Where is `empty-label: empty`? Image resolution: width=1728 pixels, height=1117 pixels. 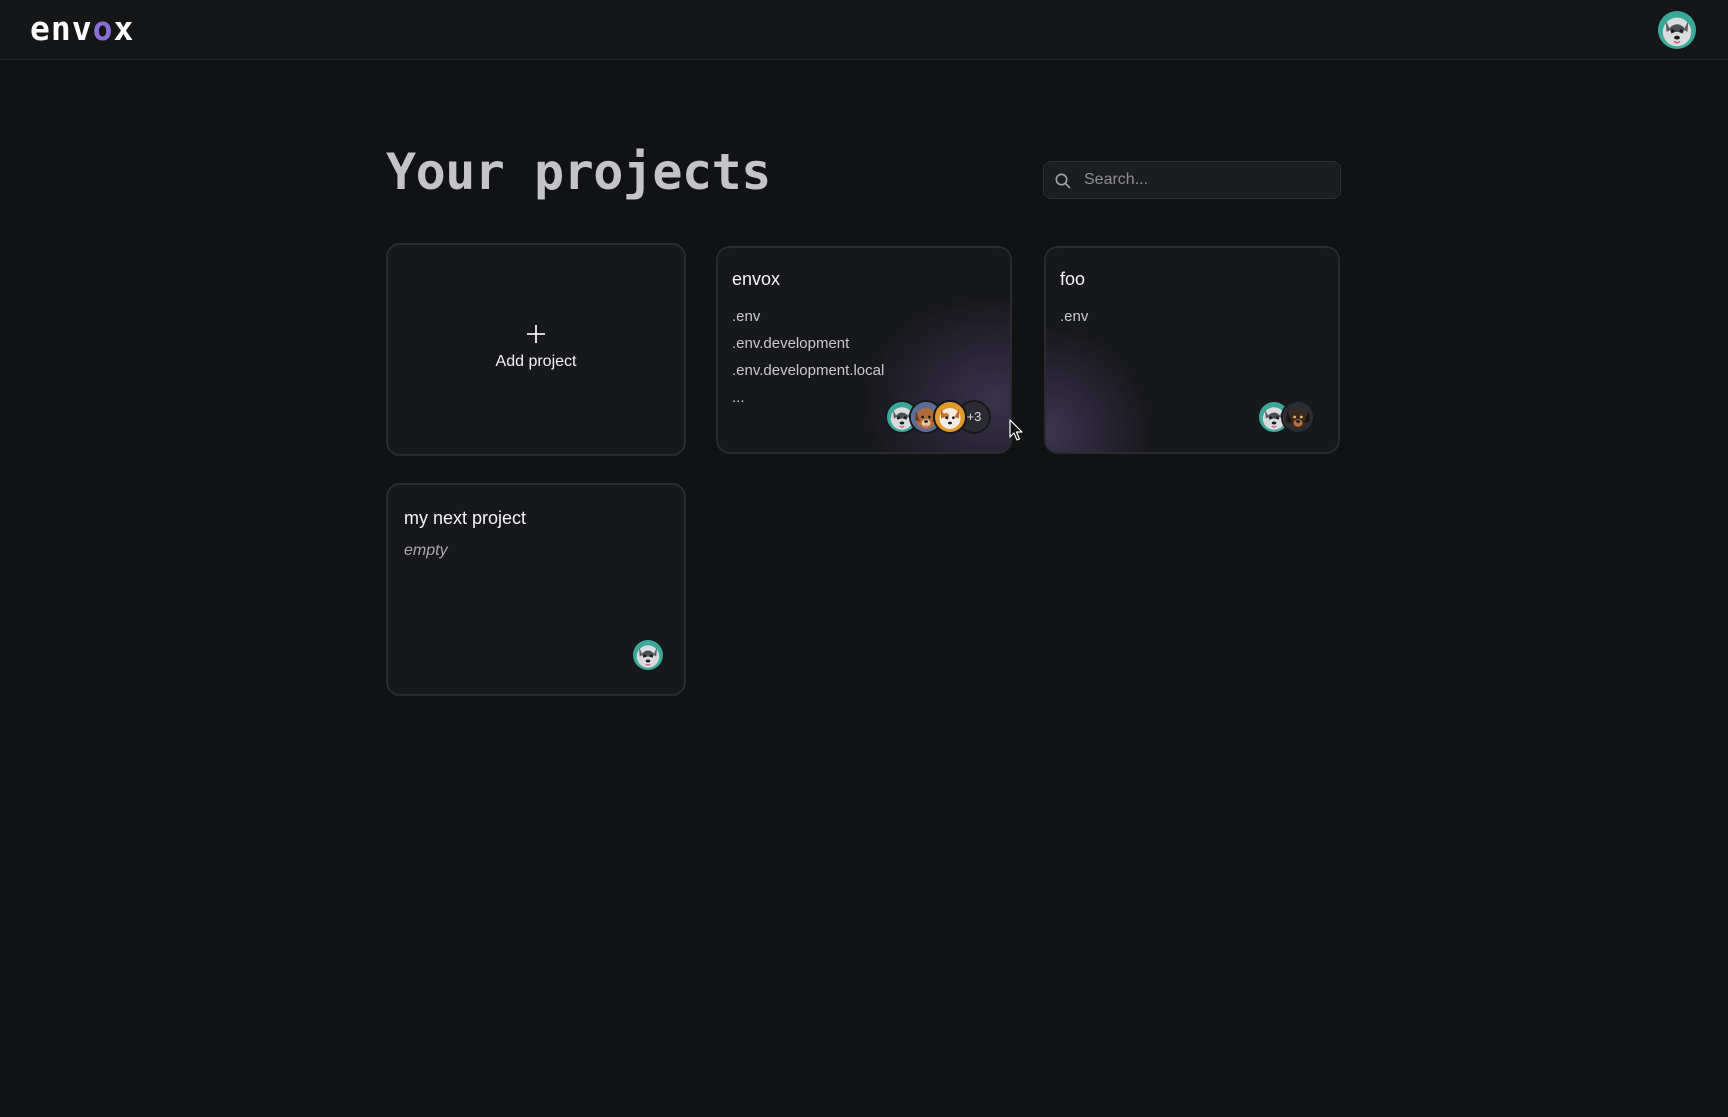 empty-label: empty is located at coordinates (426, 550).